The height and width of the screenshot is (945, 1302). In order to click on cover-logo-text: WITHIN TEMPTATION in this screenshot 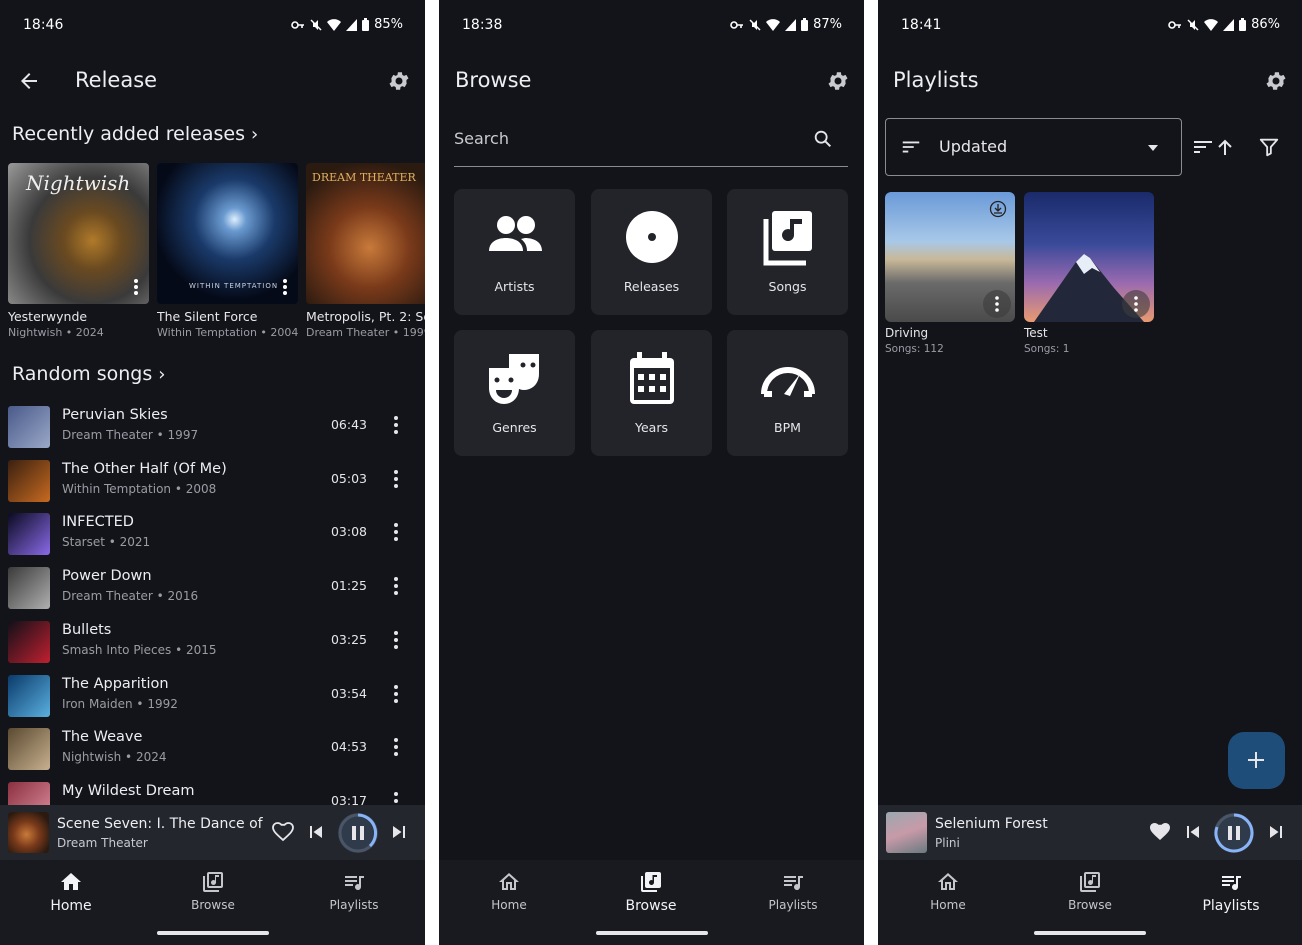, I will do `click(234, 286)`.